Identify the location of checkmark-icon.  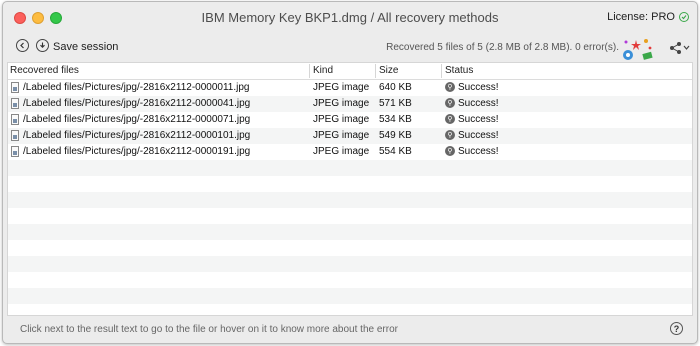
(684, 17).